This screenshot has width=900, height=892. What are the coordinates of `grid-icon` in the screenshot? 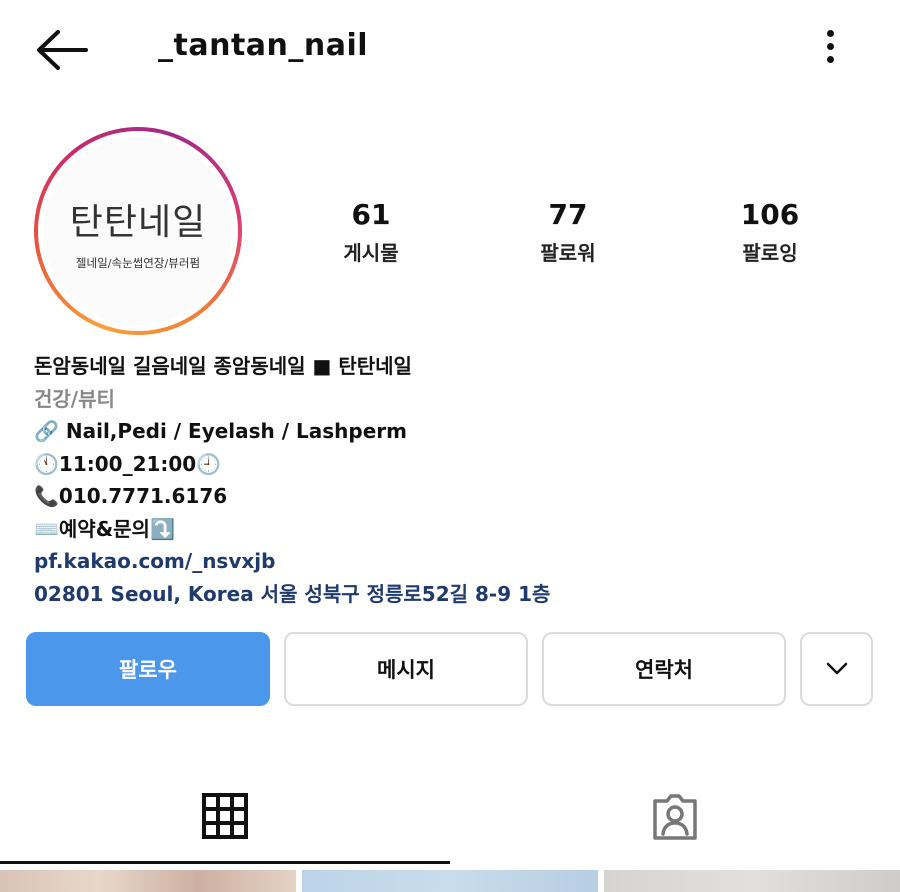 It's located at (225, 815).